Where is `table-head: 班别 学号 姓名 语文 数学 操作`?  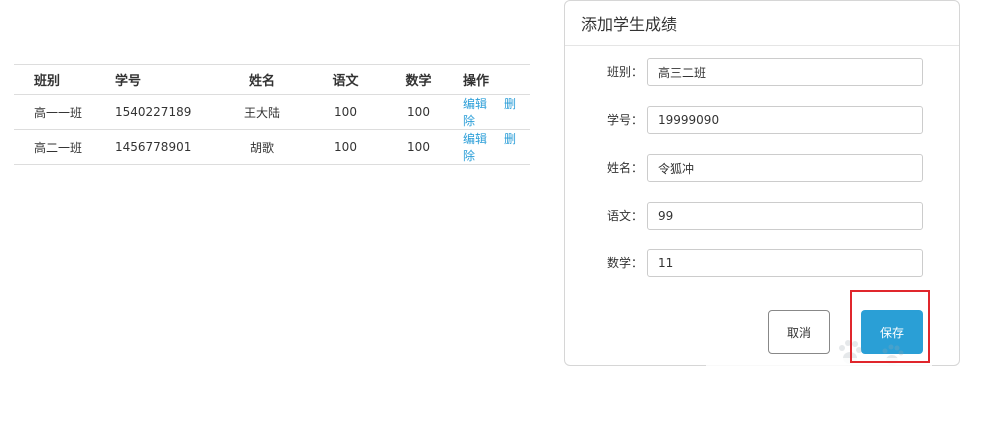 table-head: 班别 学号 姓名 语文 数学 操作 is located at coordinates (272, 79).